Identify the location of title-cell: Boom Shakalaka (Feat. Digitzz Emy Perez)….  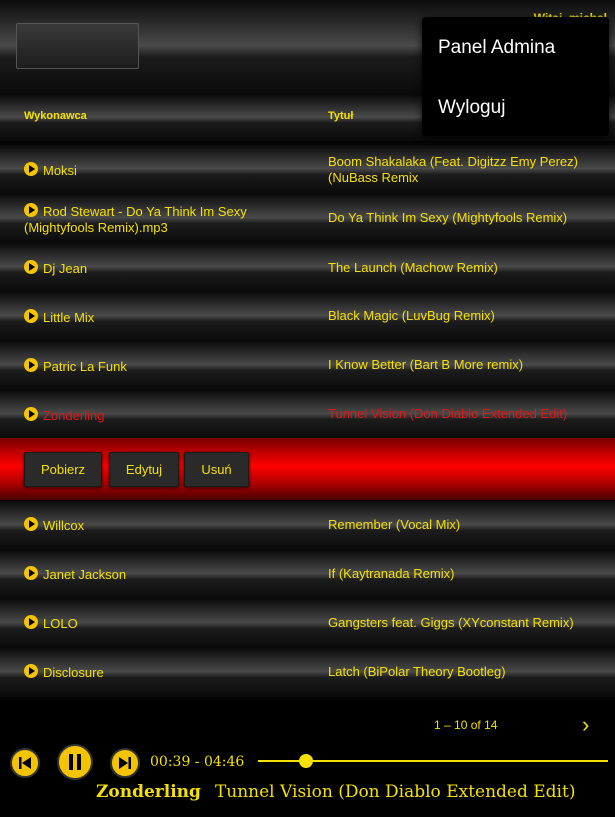
(453, 169).